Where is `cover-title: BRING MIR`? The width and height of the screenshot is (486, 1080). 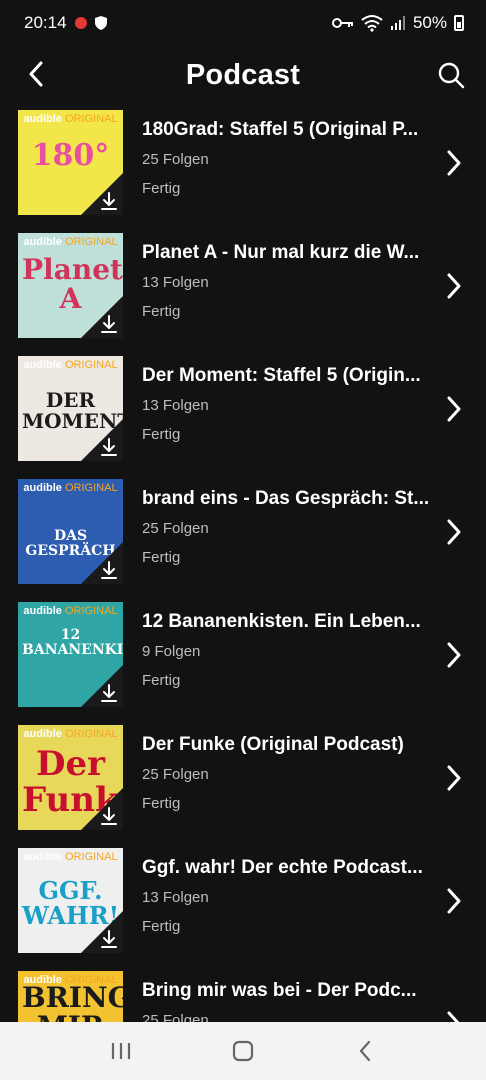 cover-title: BRING MIR is located at coordinates (72, 1001).